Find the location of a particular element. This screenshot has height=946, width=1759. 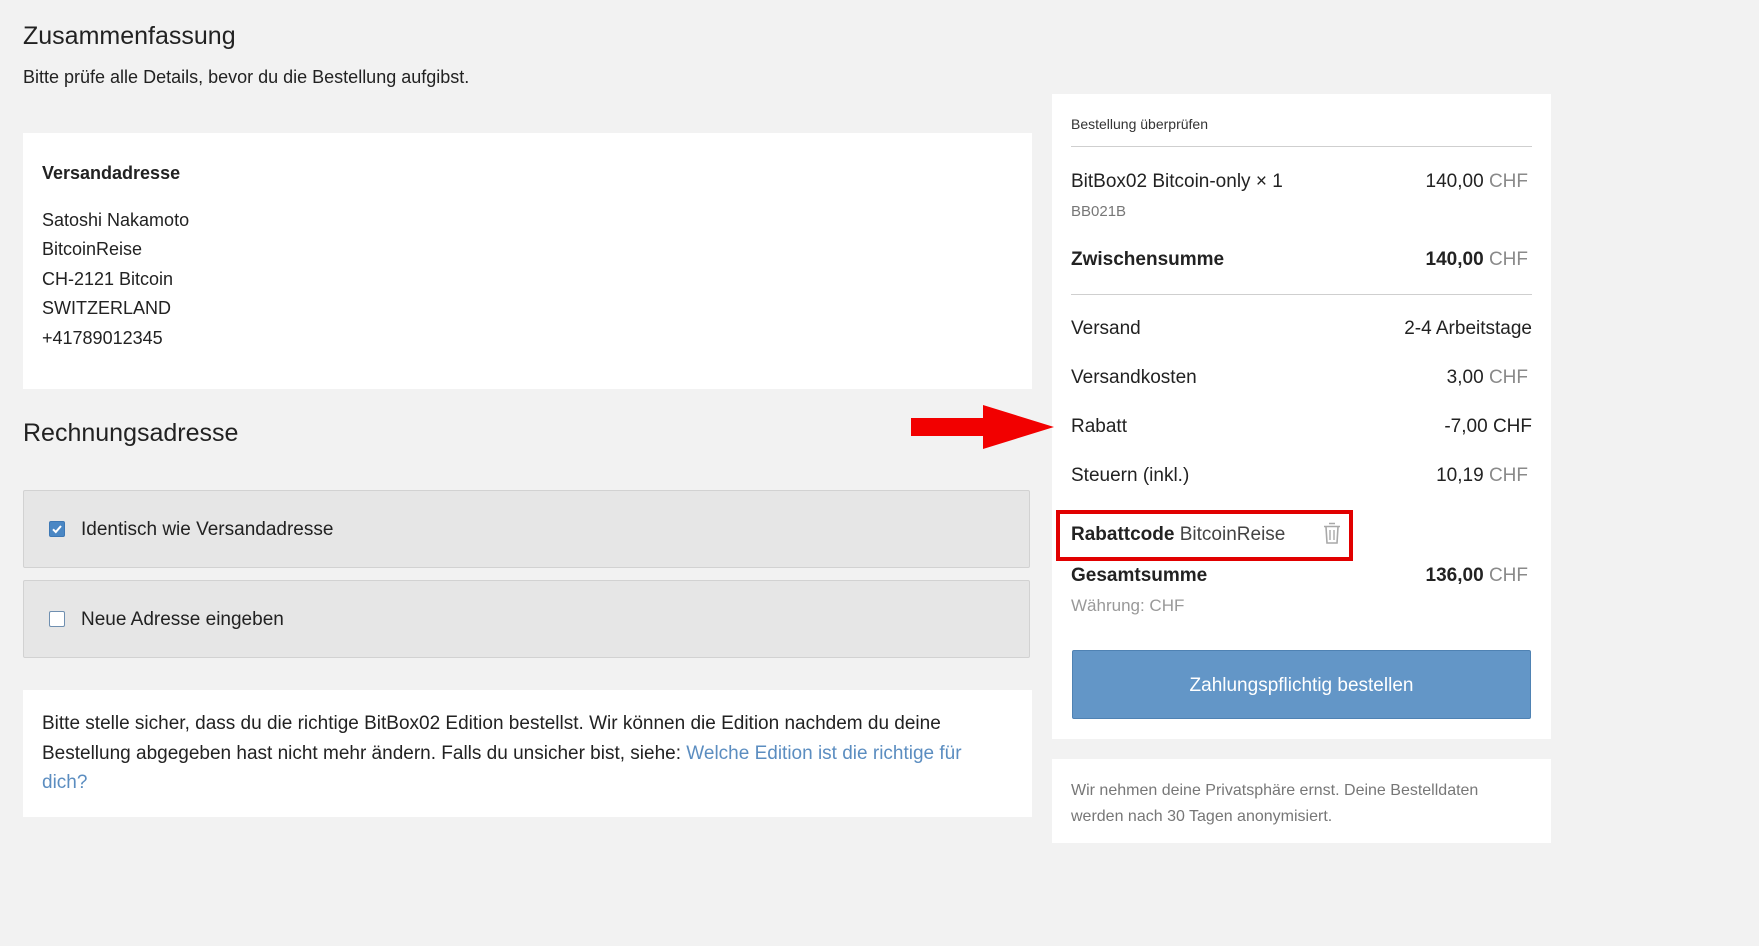

product-price: 140,00 CHF is located at coordinates (1477, 182).